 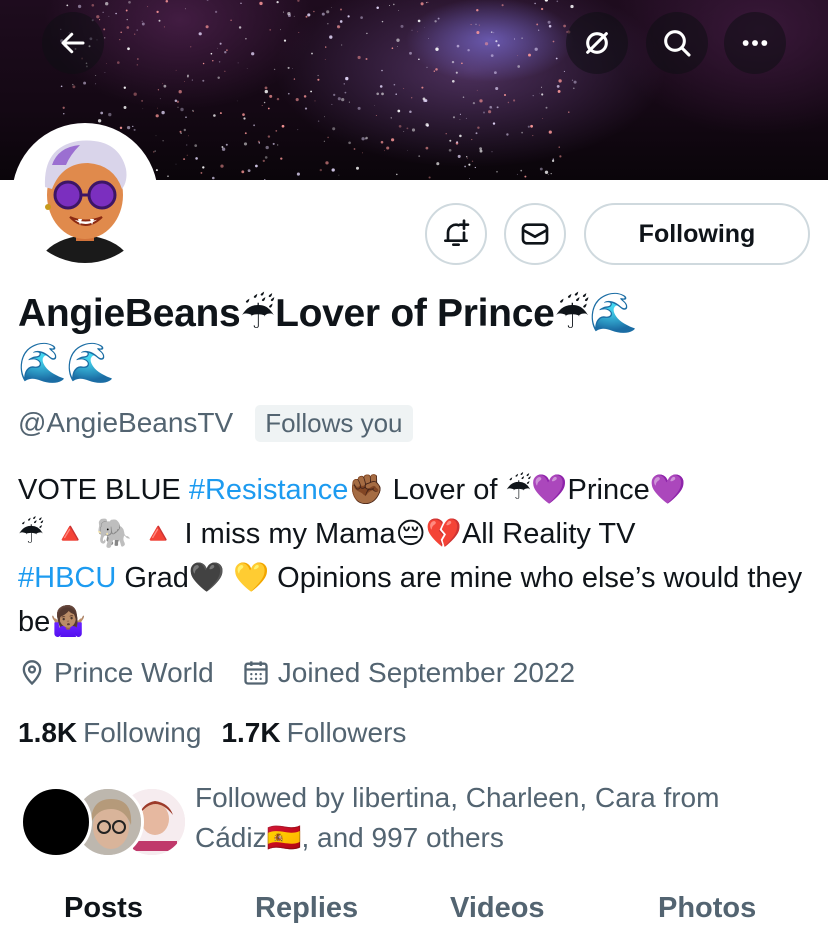 I want to click on emoji: 😔💔, so click(x=428, y=534).